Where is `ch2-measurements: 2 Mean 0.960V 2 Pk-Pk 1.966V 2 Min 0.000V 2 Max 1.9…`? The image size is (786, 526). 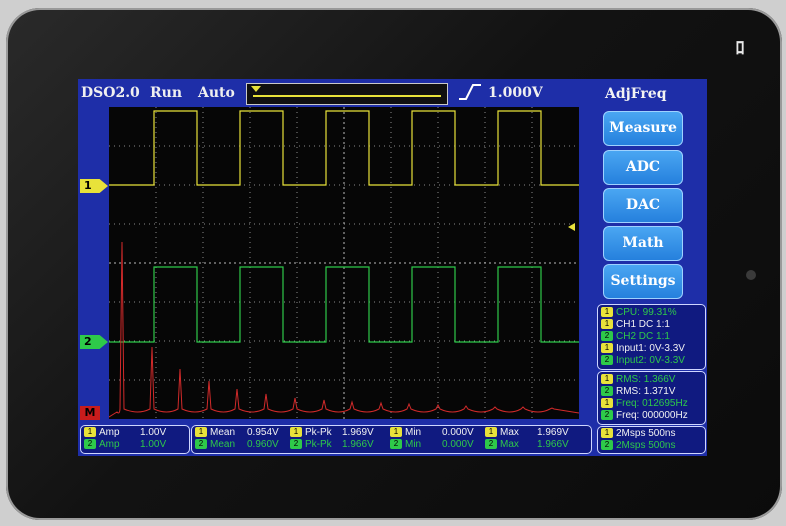
ch2-measurements: 2 Mean 0.960V 2 Pk-Pk 1.966V 2 Min 0.000V 2 Max 1.9… is located at coordinates (393, 445).